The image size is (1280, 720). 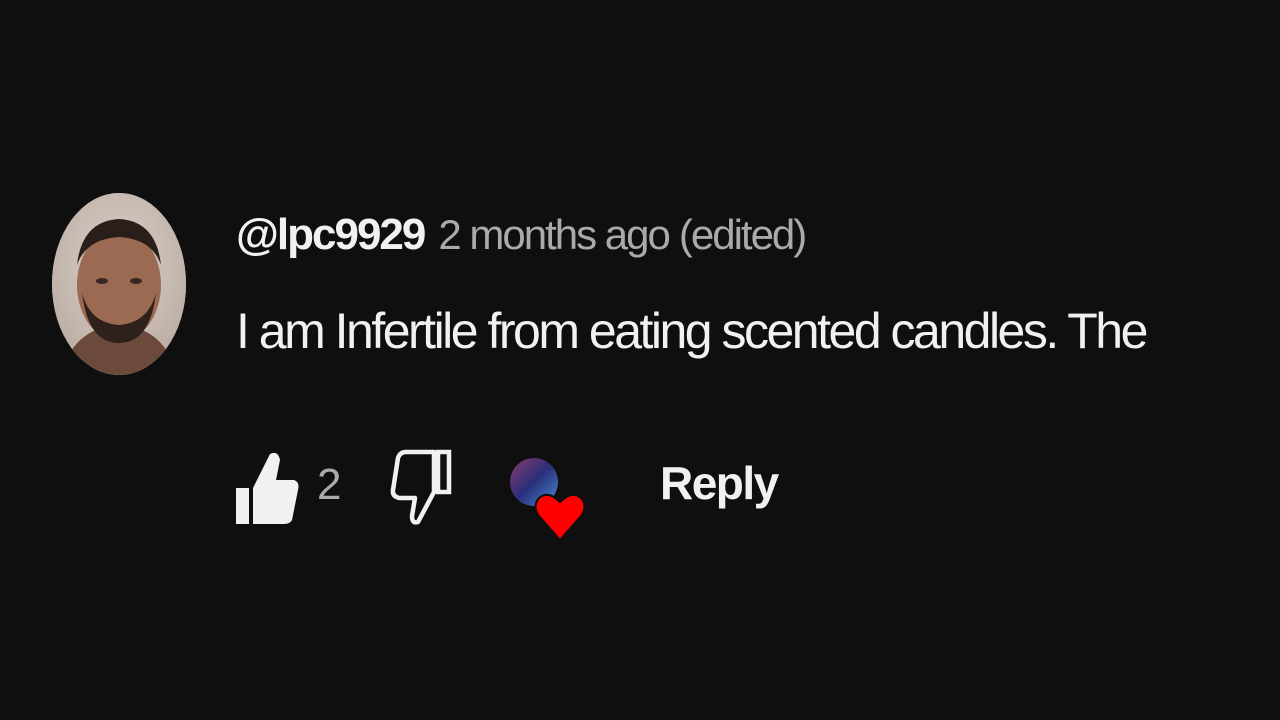 What do you see at coordinates (742, 234) in the screenshot?
I see `edited-label: (edited)` at bounding box center [742, 234].